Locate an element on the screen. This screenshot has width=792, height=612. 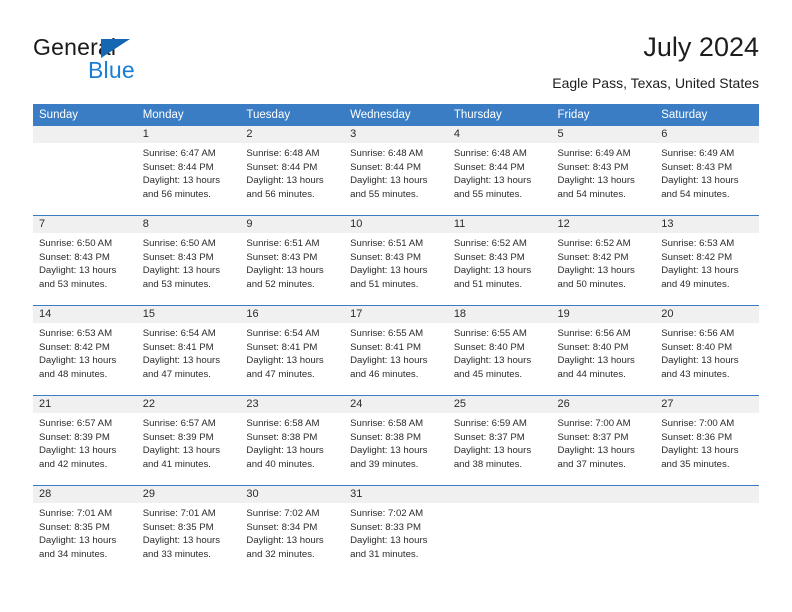
weekday-header-wednesday: Wednesday is located at coordinates (396, 115).